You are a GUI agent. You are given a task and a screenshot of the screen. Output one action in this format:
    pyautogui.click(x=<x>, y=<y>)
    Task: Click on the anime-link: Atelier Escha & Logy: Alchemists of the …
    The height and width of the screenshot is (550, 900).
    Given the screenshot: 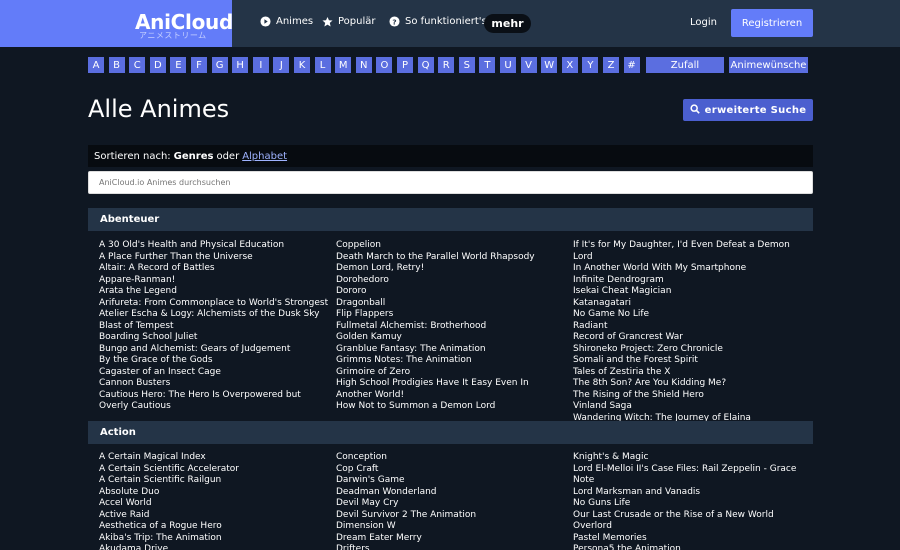 What is the action you would take?
    pyautogui.click(x=214, y=315)
    